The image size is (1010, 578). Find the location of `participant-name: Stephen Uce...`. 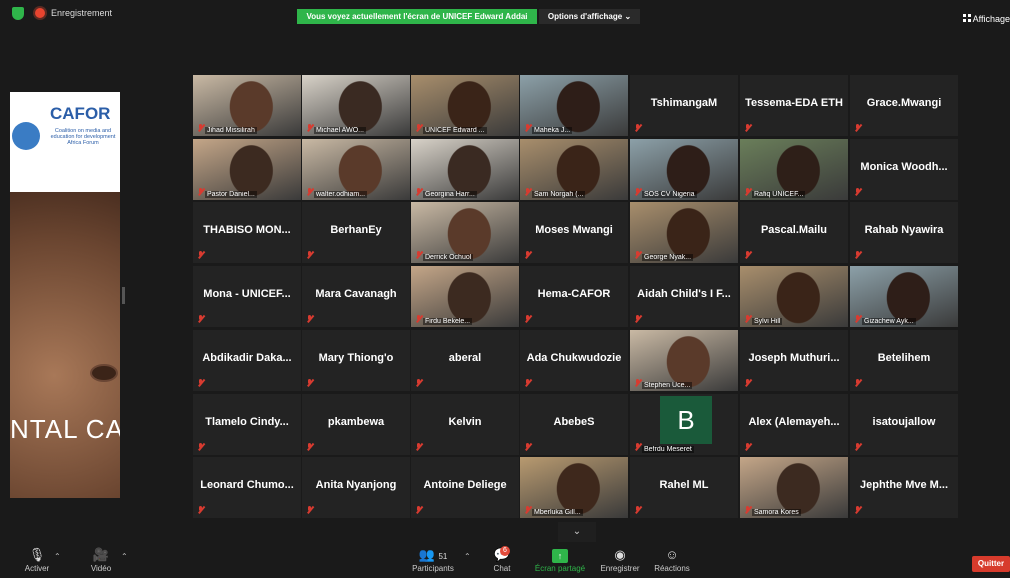

participant-name: Stephen Uce... is located at coordinates (667, 385).